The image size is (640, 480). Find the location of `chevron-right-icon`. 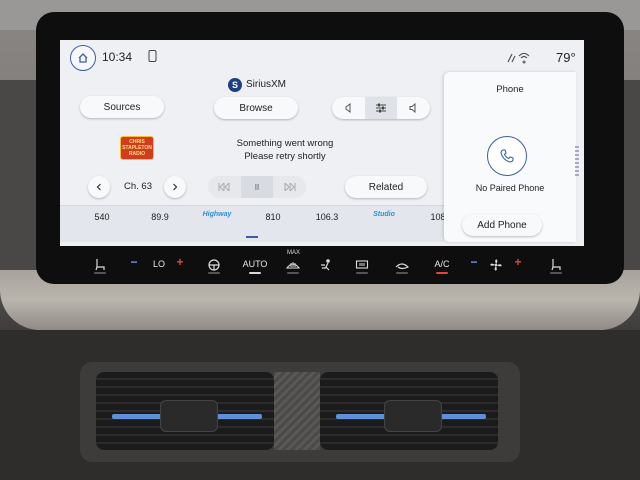

chevron-right-icon is located at coordinates (175, 187).